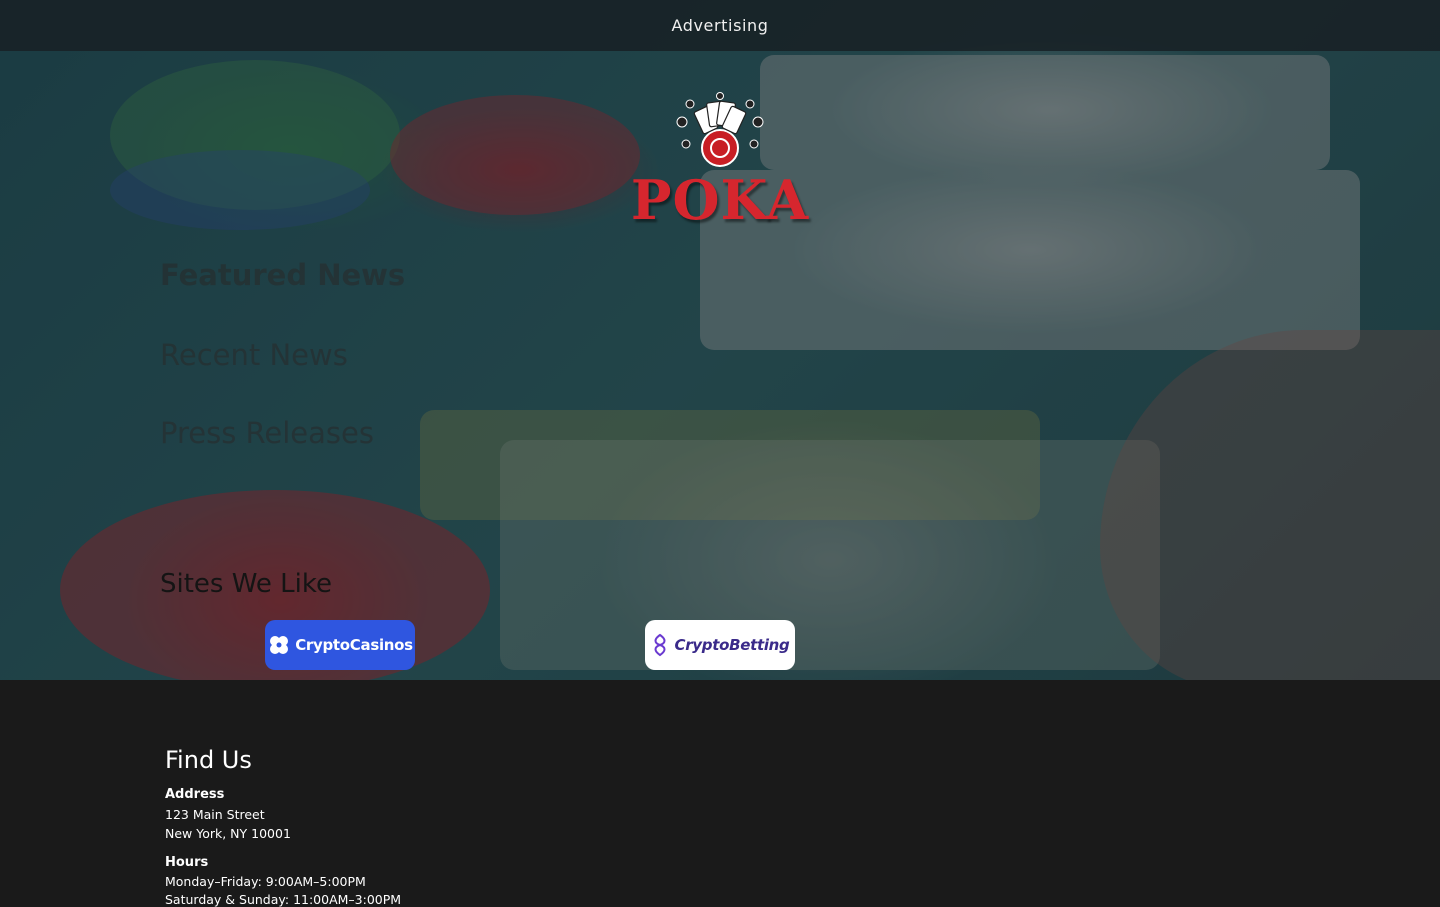 Image resolution: width=1440 pixels, height=907 pixels. I want to click on nav-recent-news: Recent News, so click(254, 355).